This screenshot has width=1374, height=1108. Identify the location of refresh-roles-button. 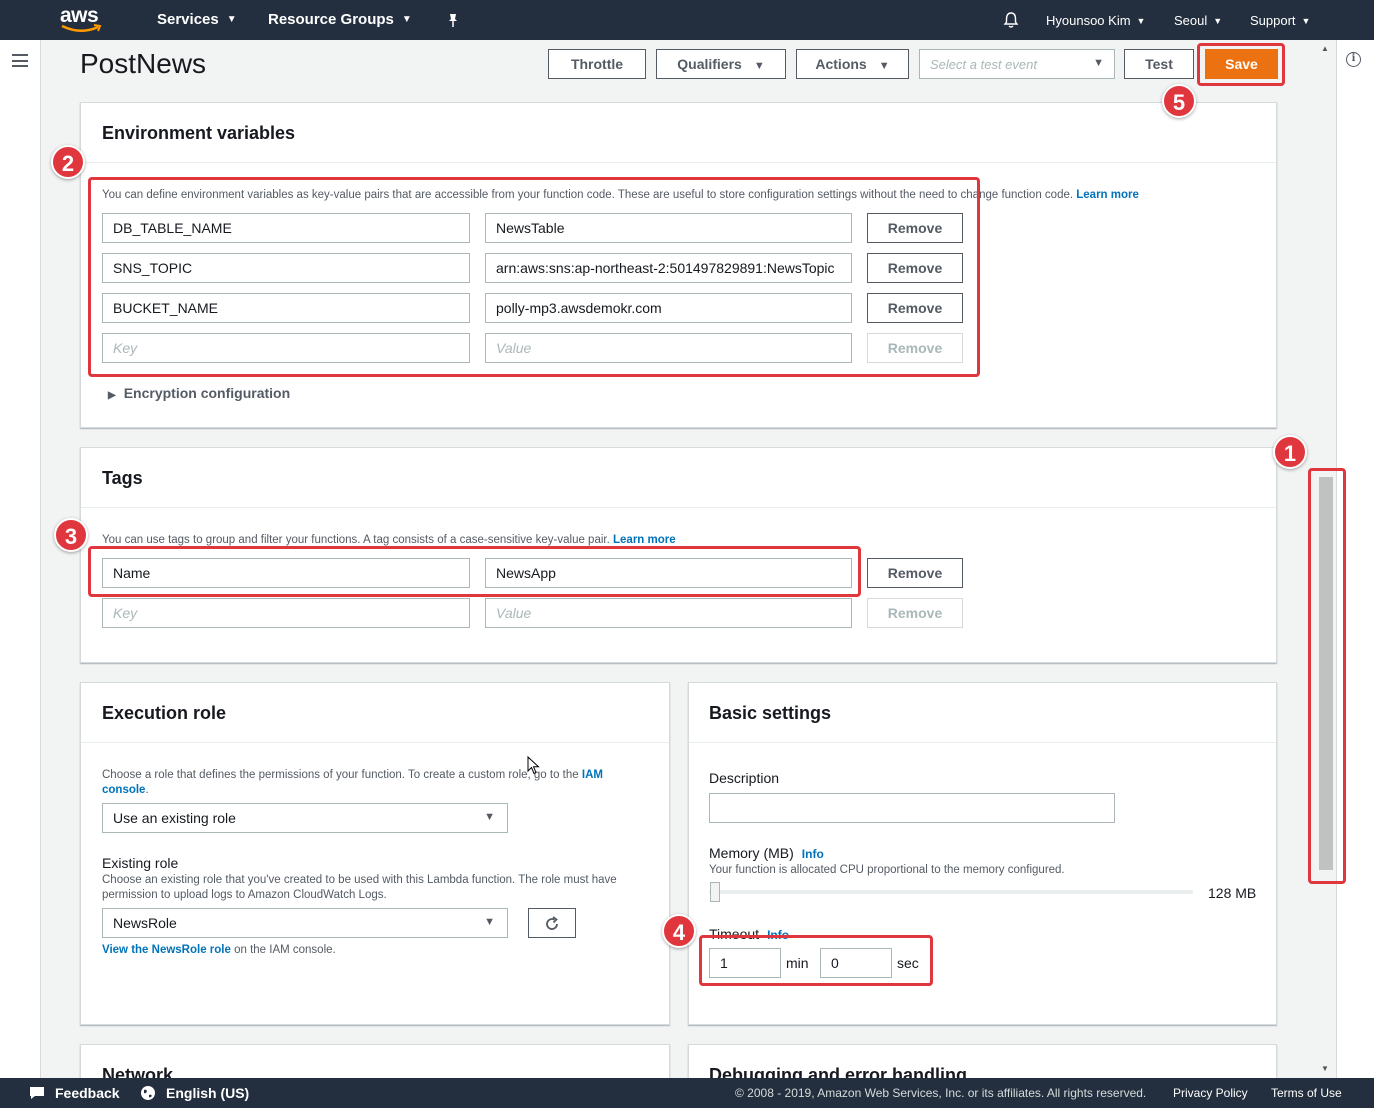
(552, 923).